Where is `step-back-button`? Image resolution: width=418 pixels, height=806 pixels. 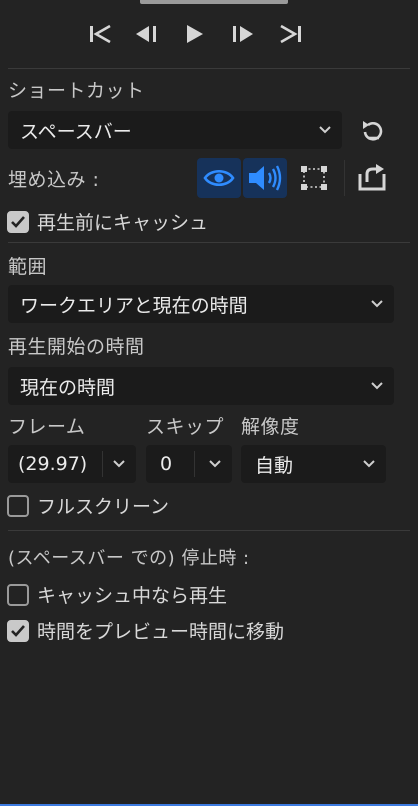
step-back-button is located at coordinates (146, 34).